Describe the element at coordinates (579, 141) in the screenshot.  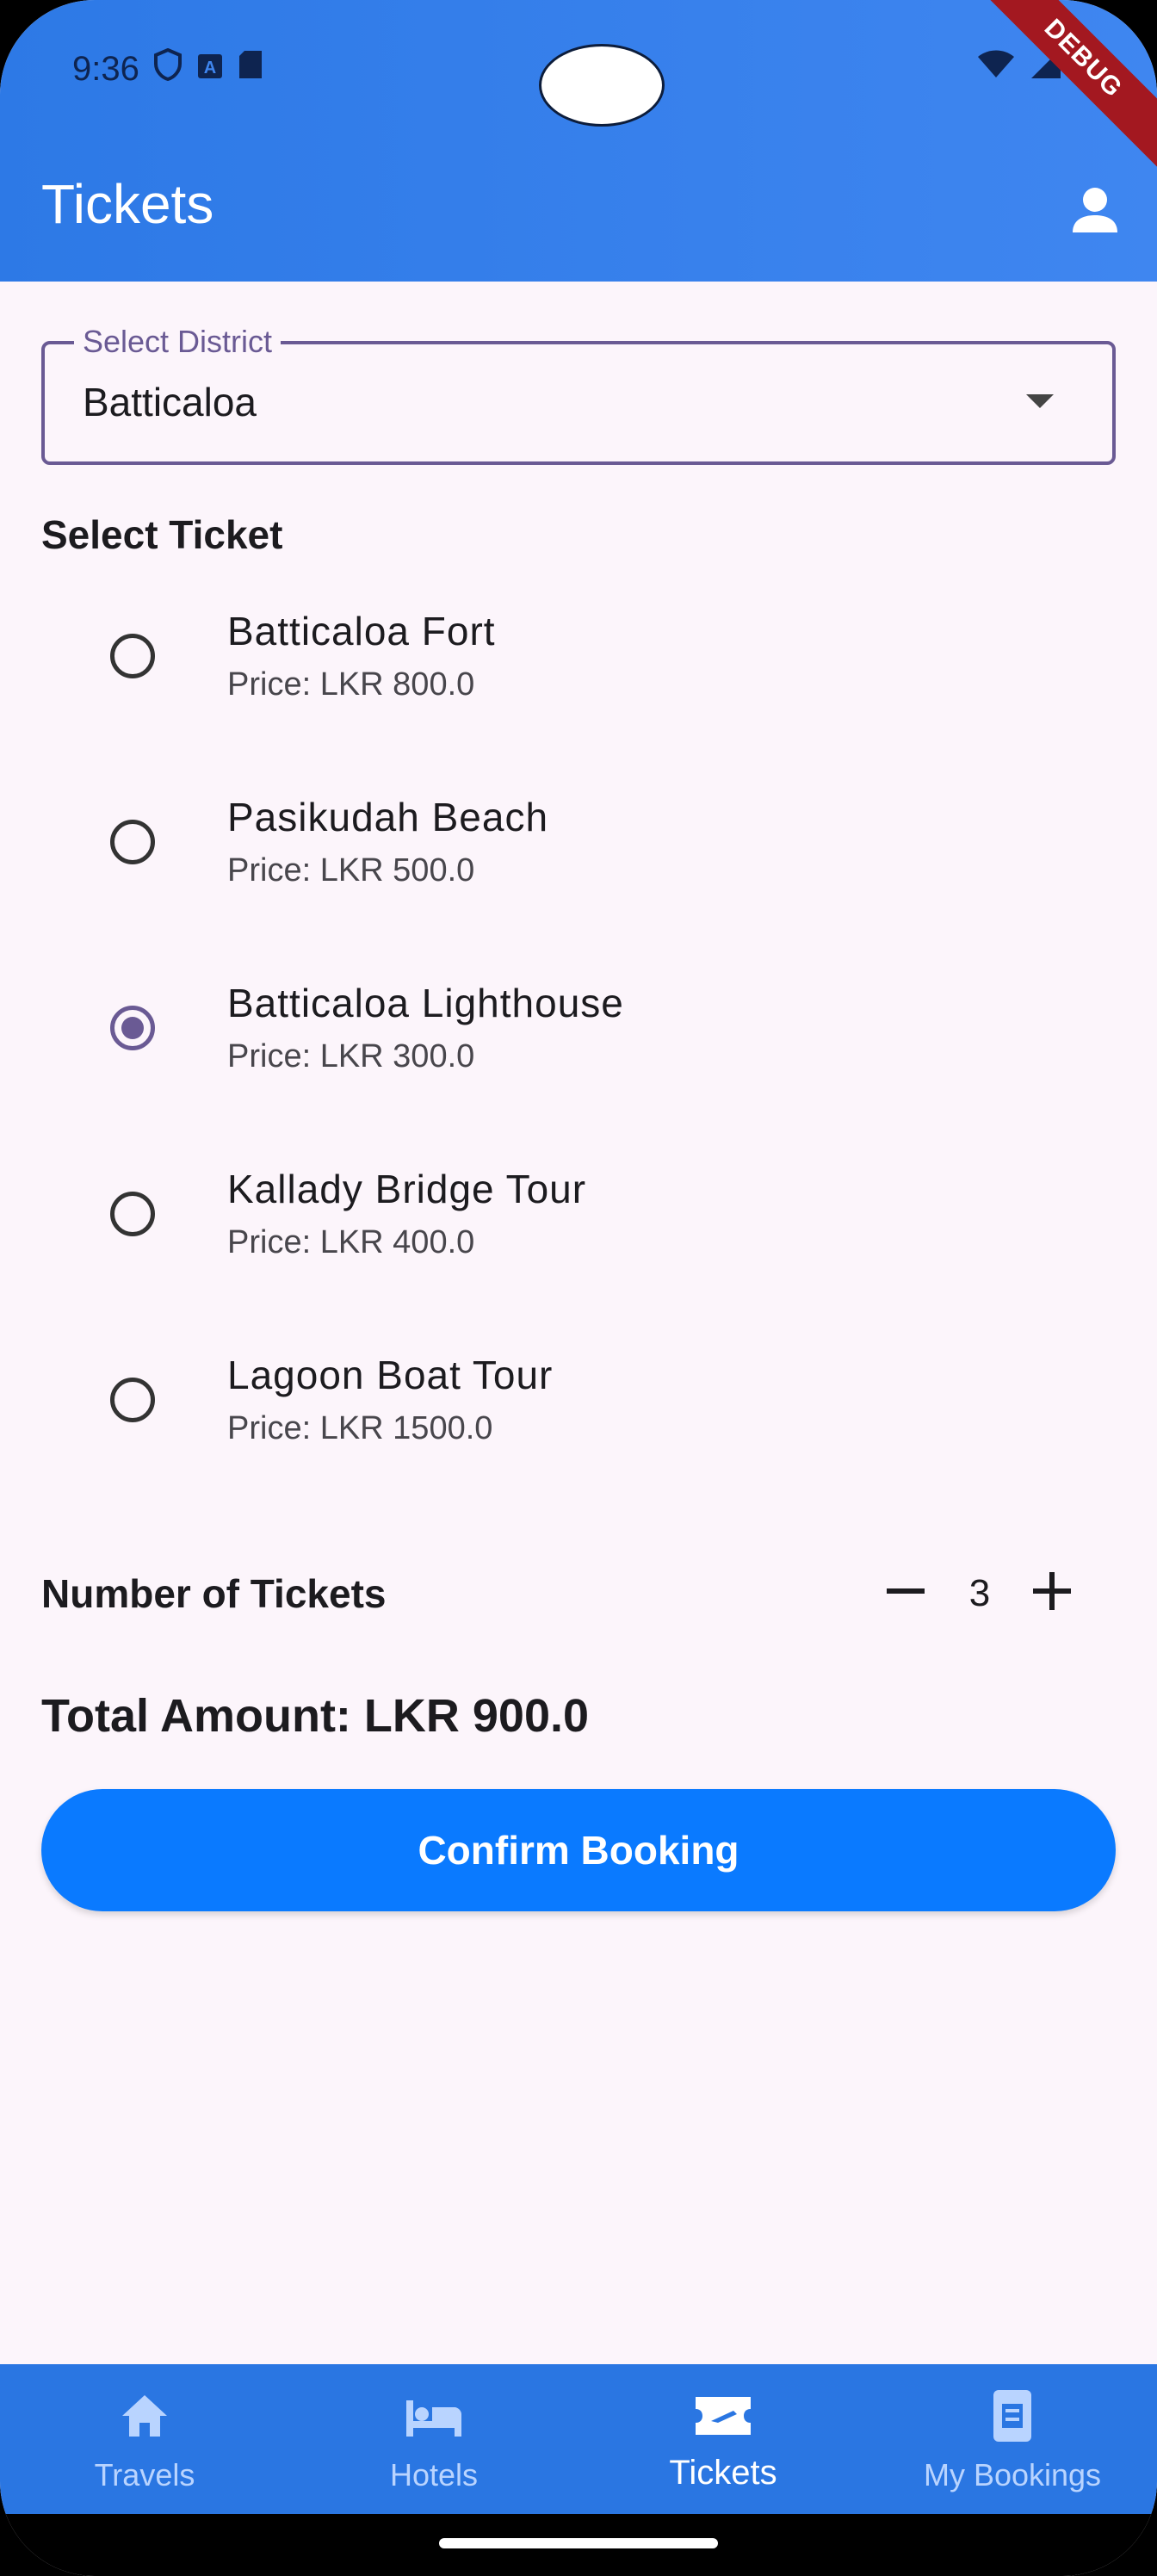
I see `app-bar: 9:36 A DEBUG Tickets` at that location.